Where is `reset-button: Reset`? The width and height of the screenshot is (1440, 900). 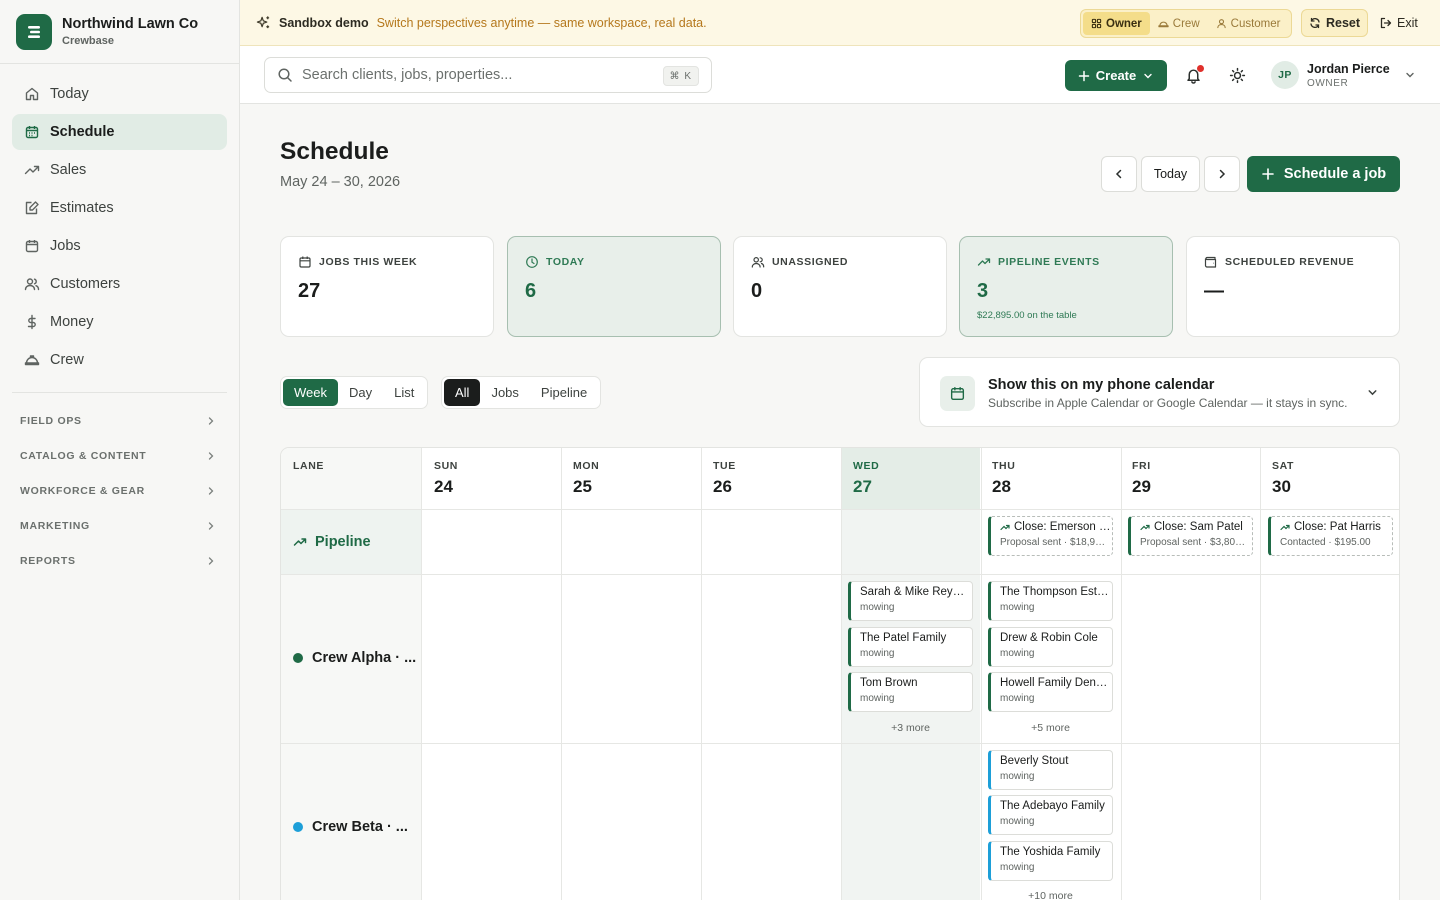 reset-button: Reset is located at coordinates (1334, 23).